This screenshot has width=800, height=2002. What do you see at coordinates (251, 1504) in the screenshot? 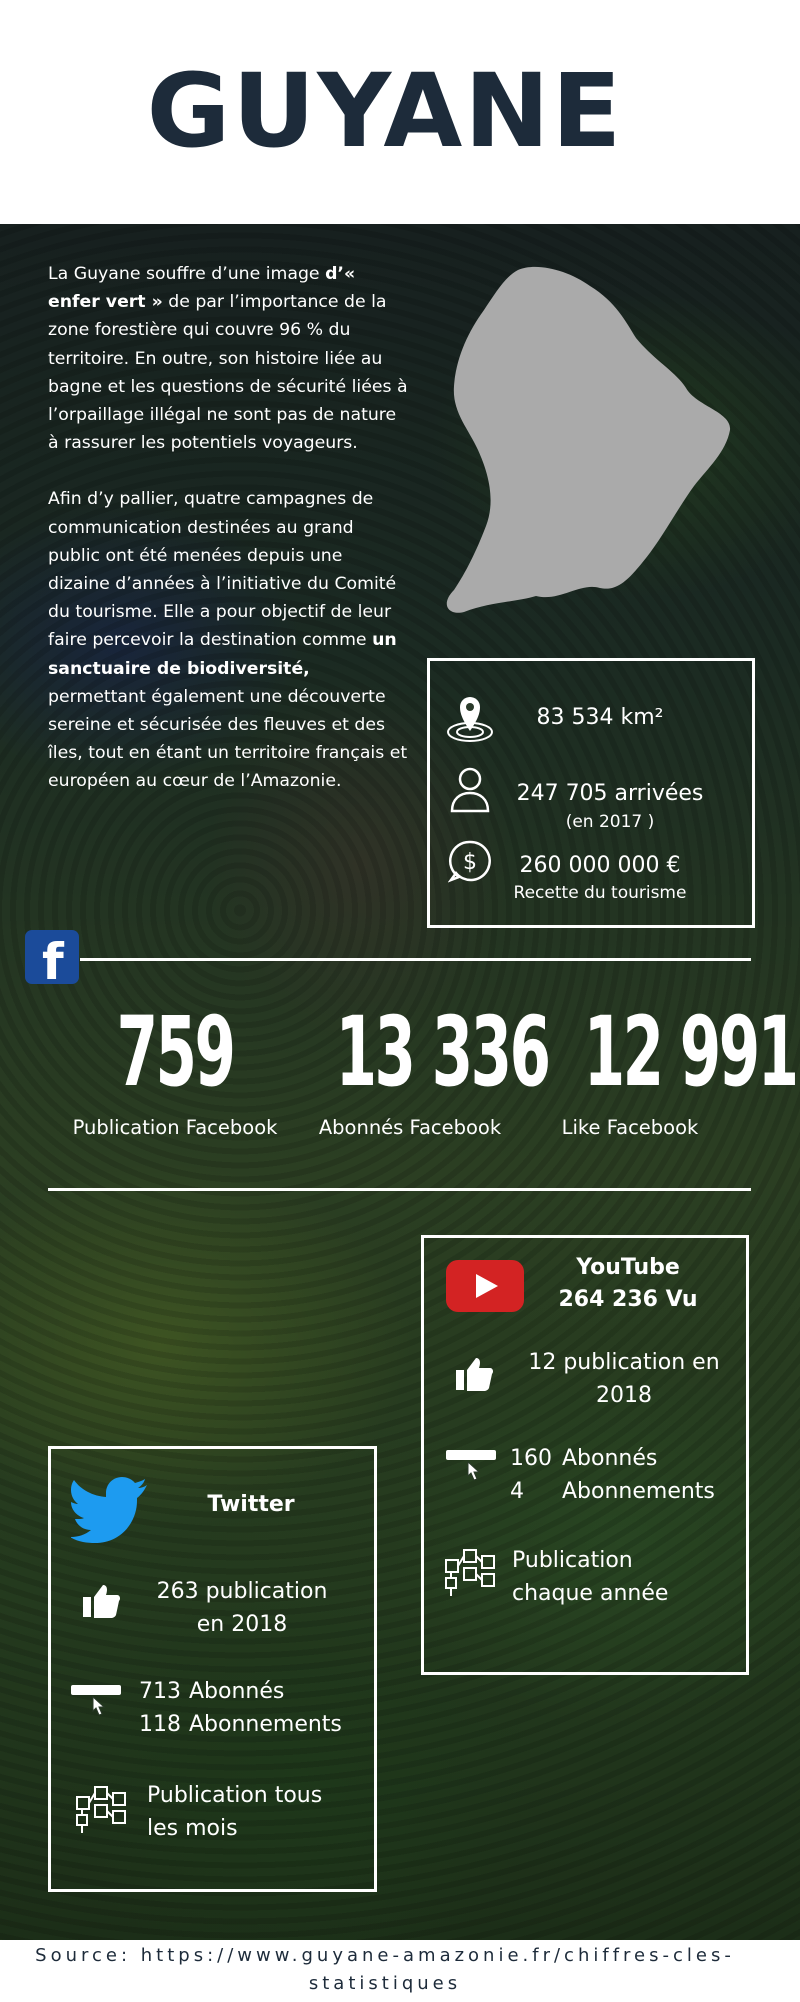
I see `twitter-title: Twitter` at bounding box center [251, 1504].